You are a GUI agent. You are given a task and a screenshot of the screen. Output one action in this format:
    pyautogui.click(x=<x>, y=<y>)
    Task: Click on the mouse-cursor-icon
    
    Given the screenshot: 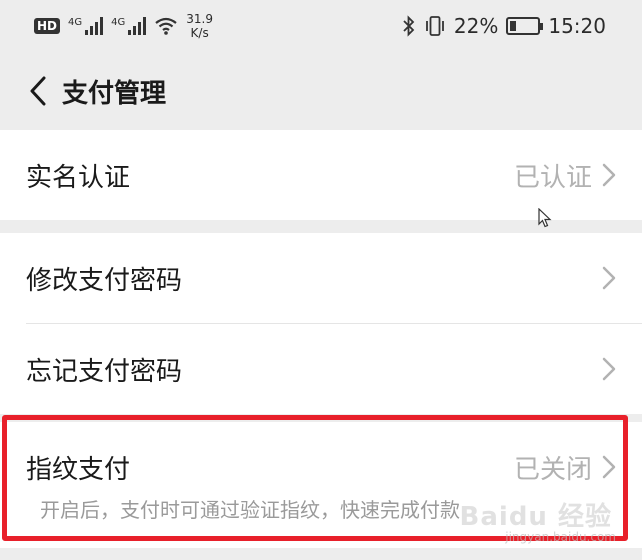 What is the action you would take?
    pyautogui.click(x=545, y=218)
    